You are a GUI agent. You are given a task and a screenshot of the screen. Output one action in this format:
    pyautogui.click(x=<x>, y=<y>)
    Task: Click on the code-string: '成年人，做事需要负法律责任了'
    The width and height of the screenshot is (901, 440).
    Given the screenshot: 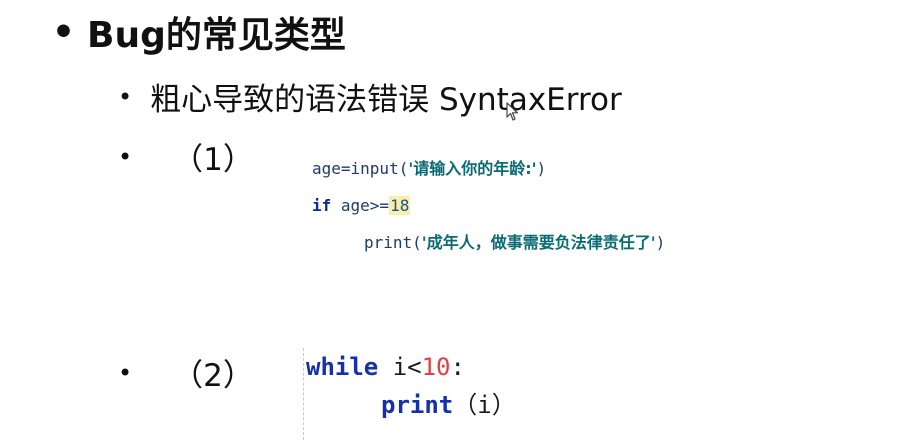 What is the action you would take?
    pyautogui.click(x=538, y=242)
    